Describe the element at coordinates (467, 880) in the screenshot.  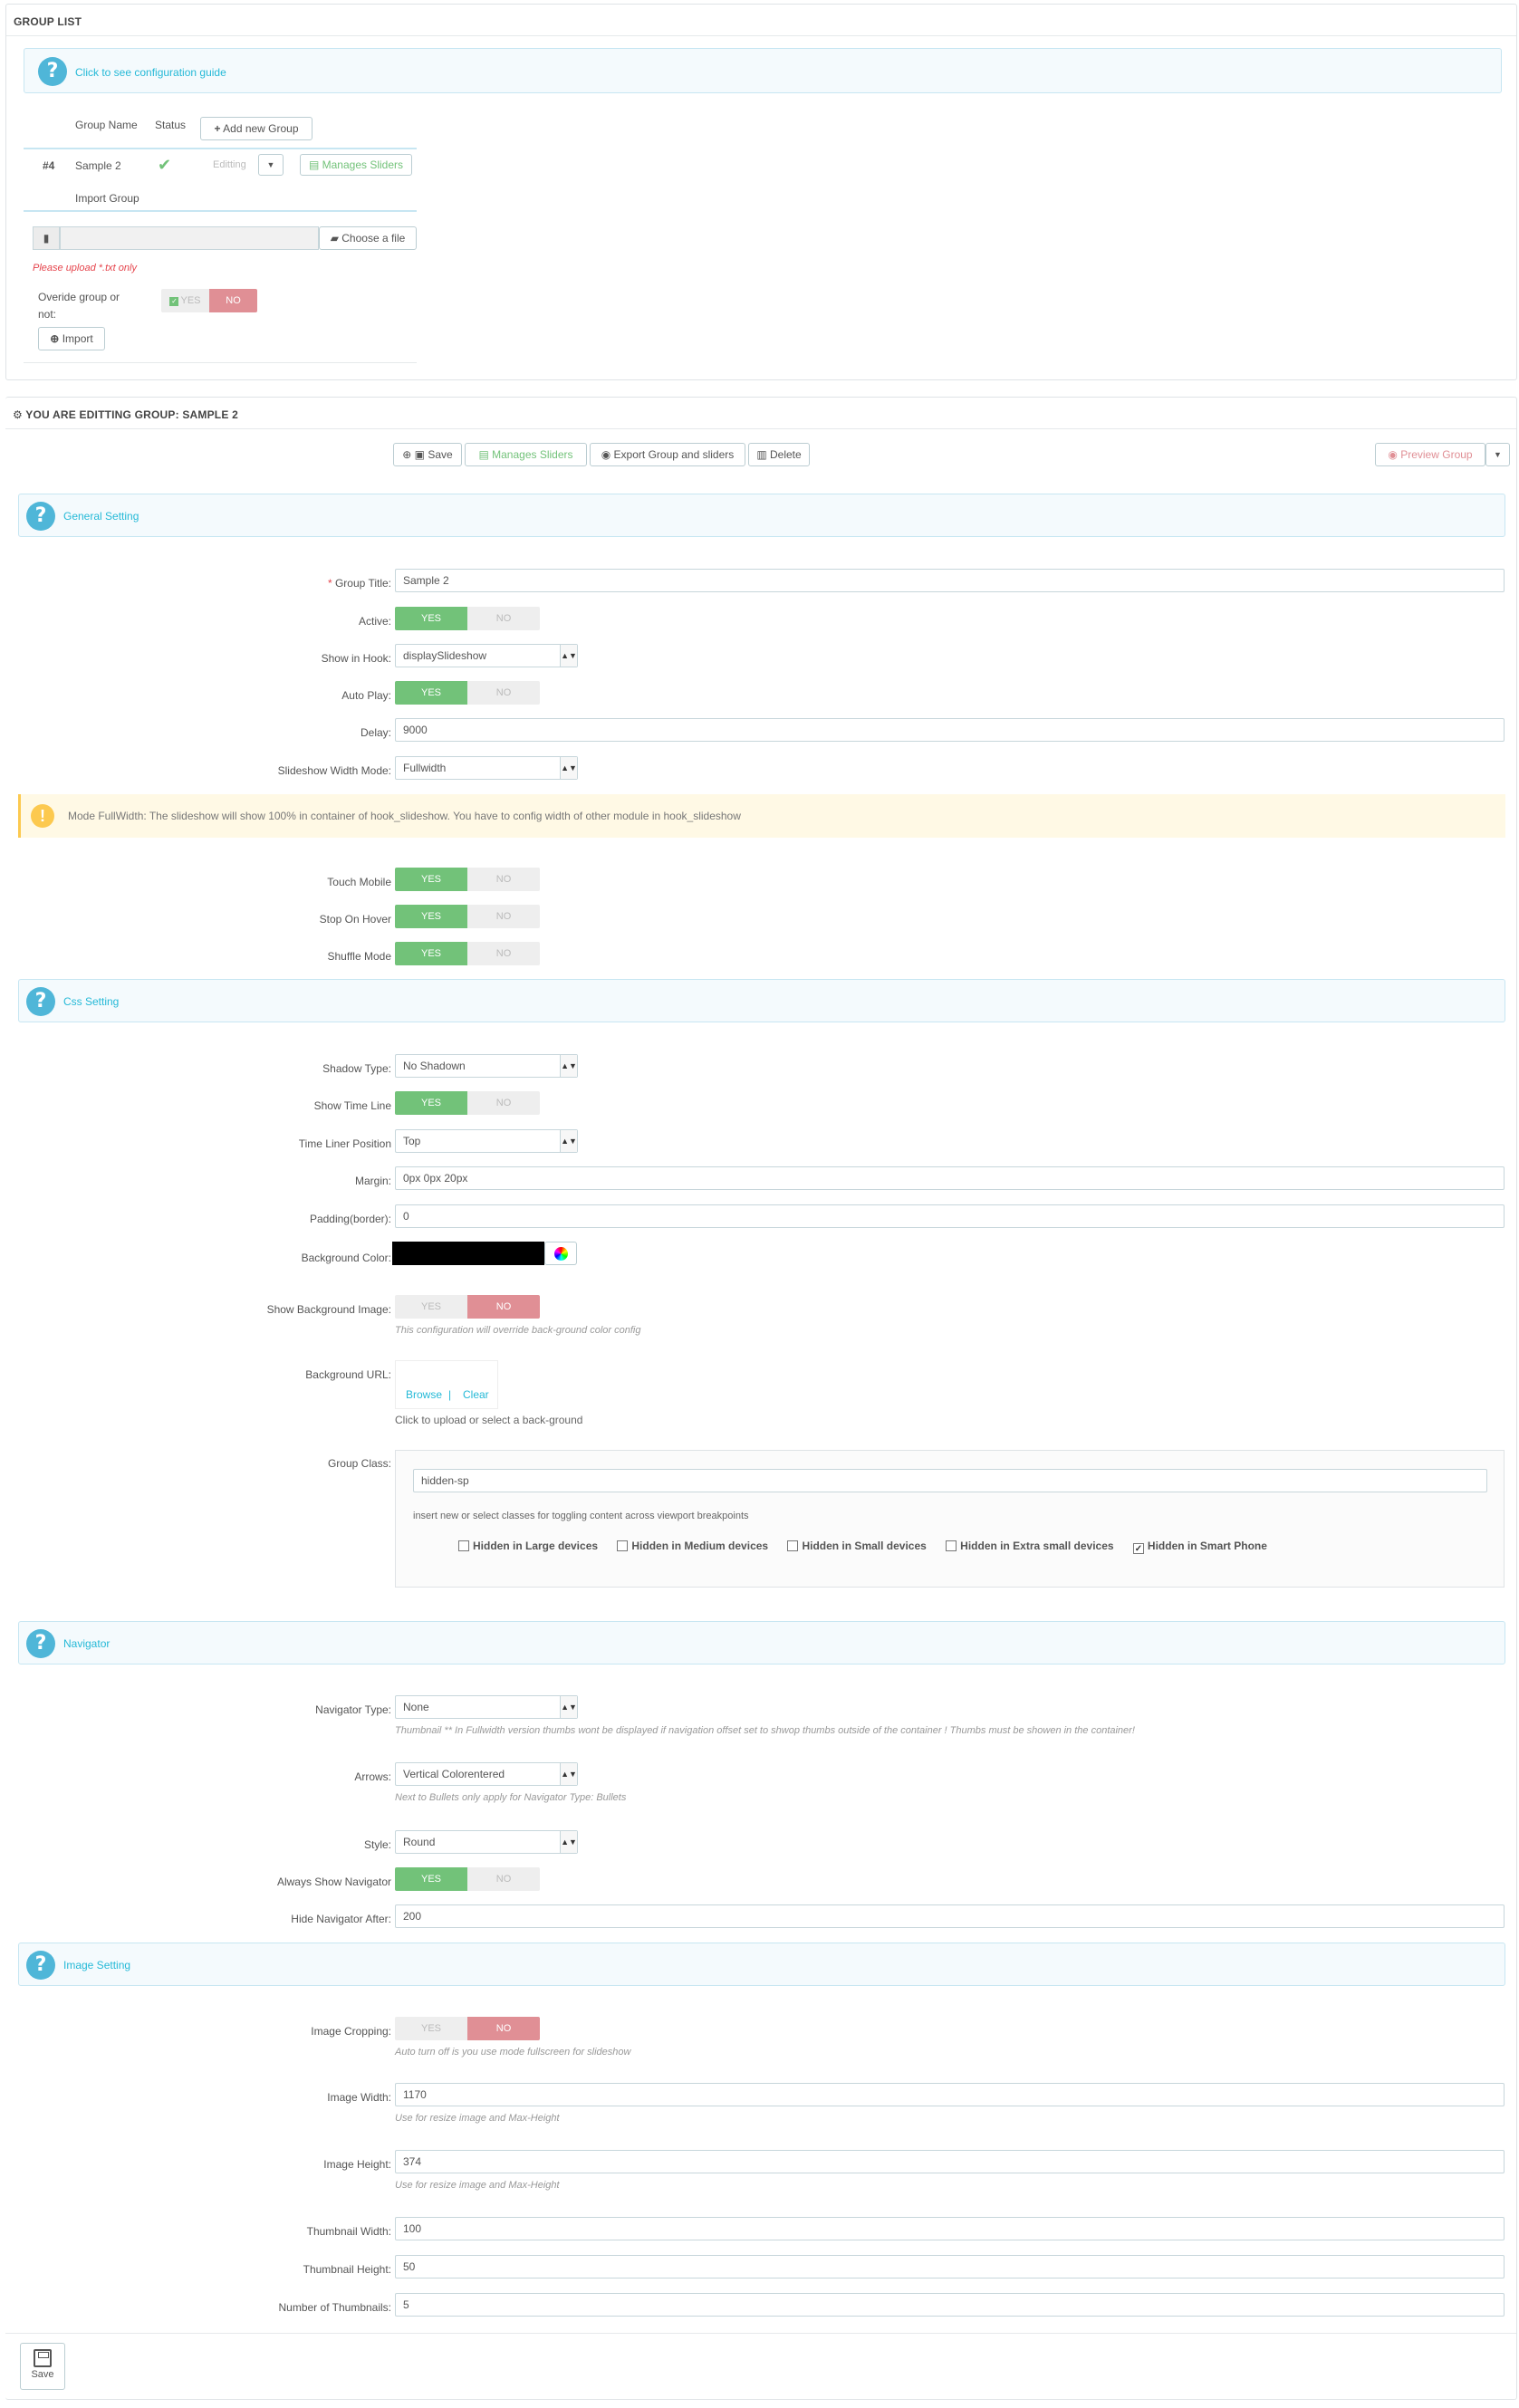
I see `touch-switch: YES NO` at that location.